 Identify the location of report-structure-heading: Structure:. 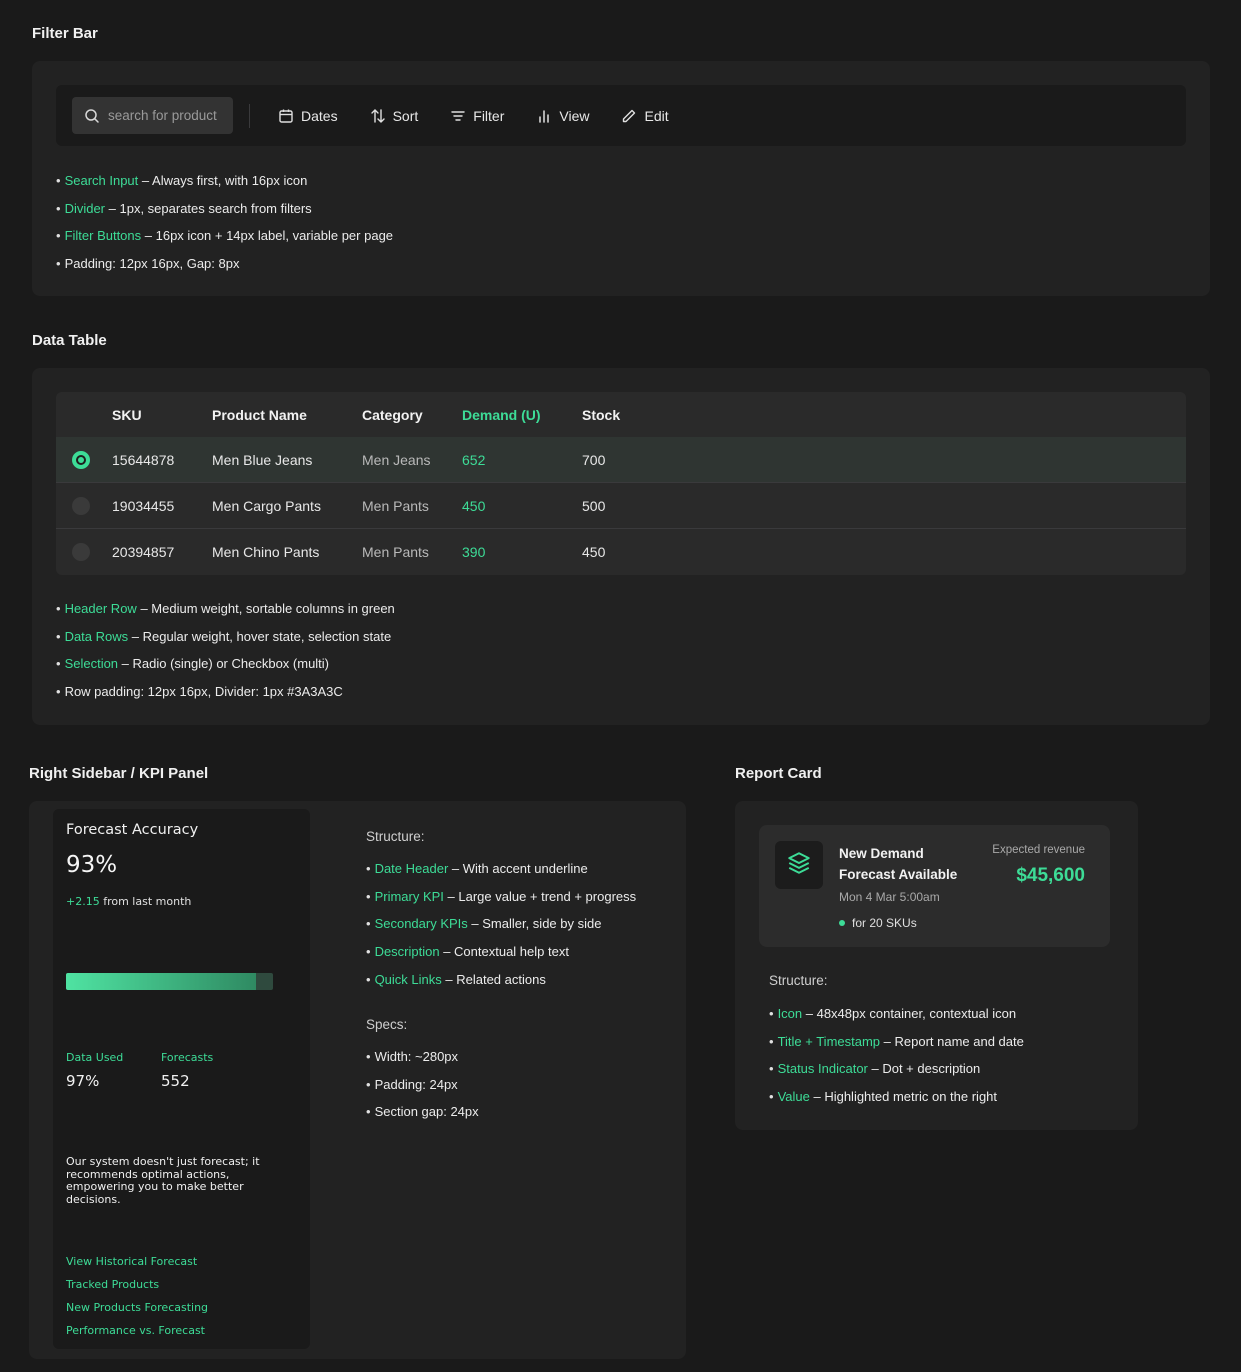
(798, 980).